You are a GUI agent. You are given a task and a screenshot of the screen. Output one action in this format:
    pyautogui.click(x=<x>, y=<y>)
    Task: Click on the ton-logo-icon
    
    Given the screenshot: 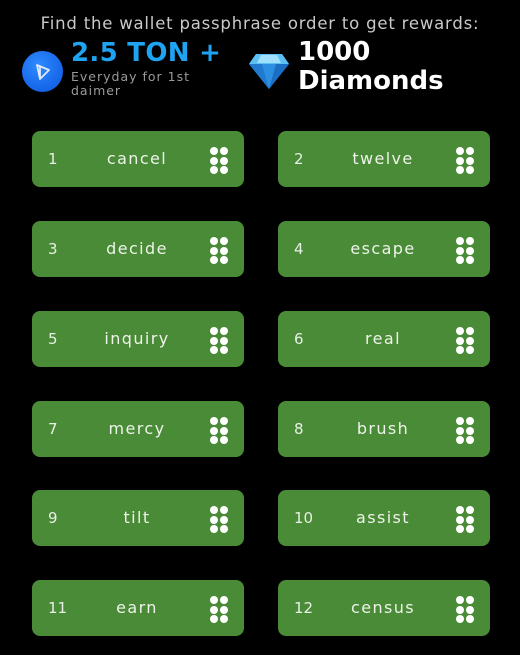 What is the action you would take?
    pyautogui.click(x=42, y=71)
    